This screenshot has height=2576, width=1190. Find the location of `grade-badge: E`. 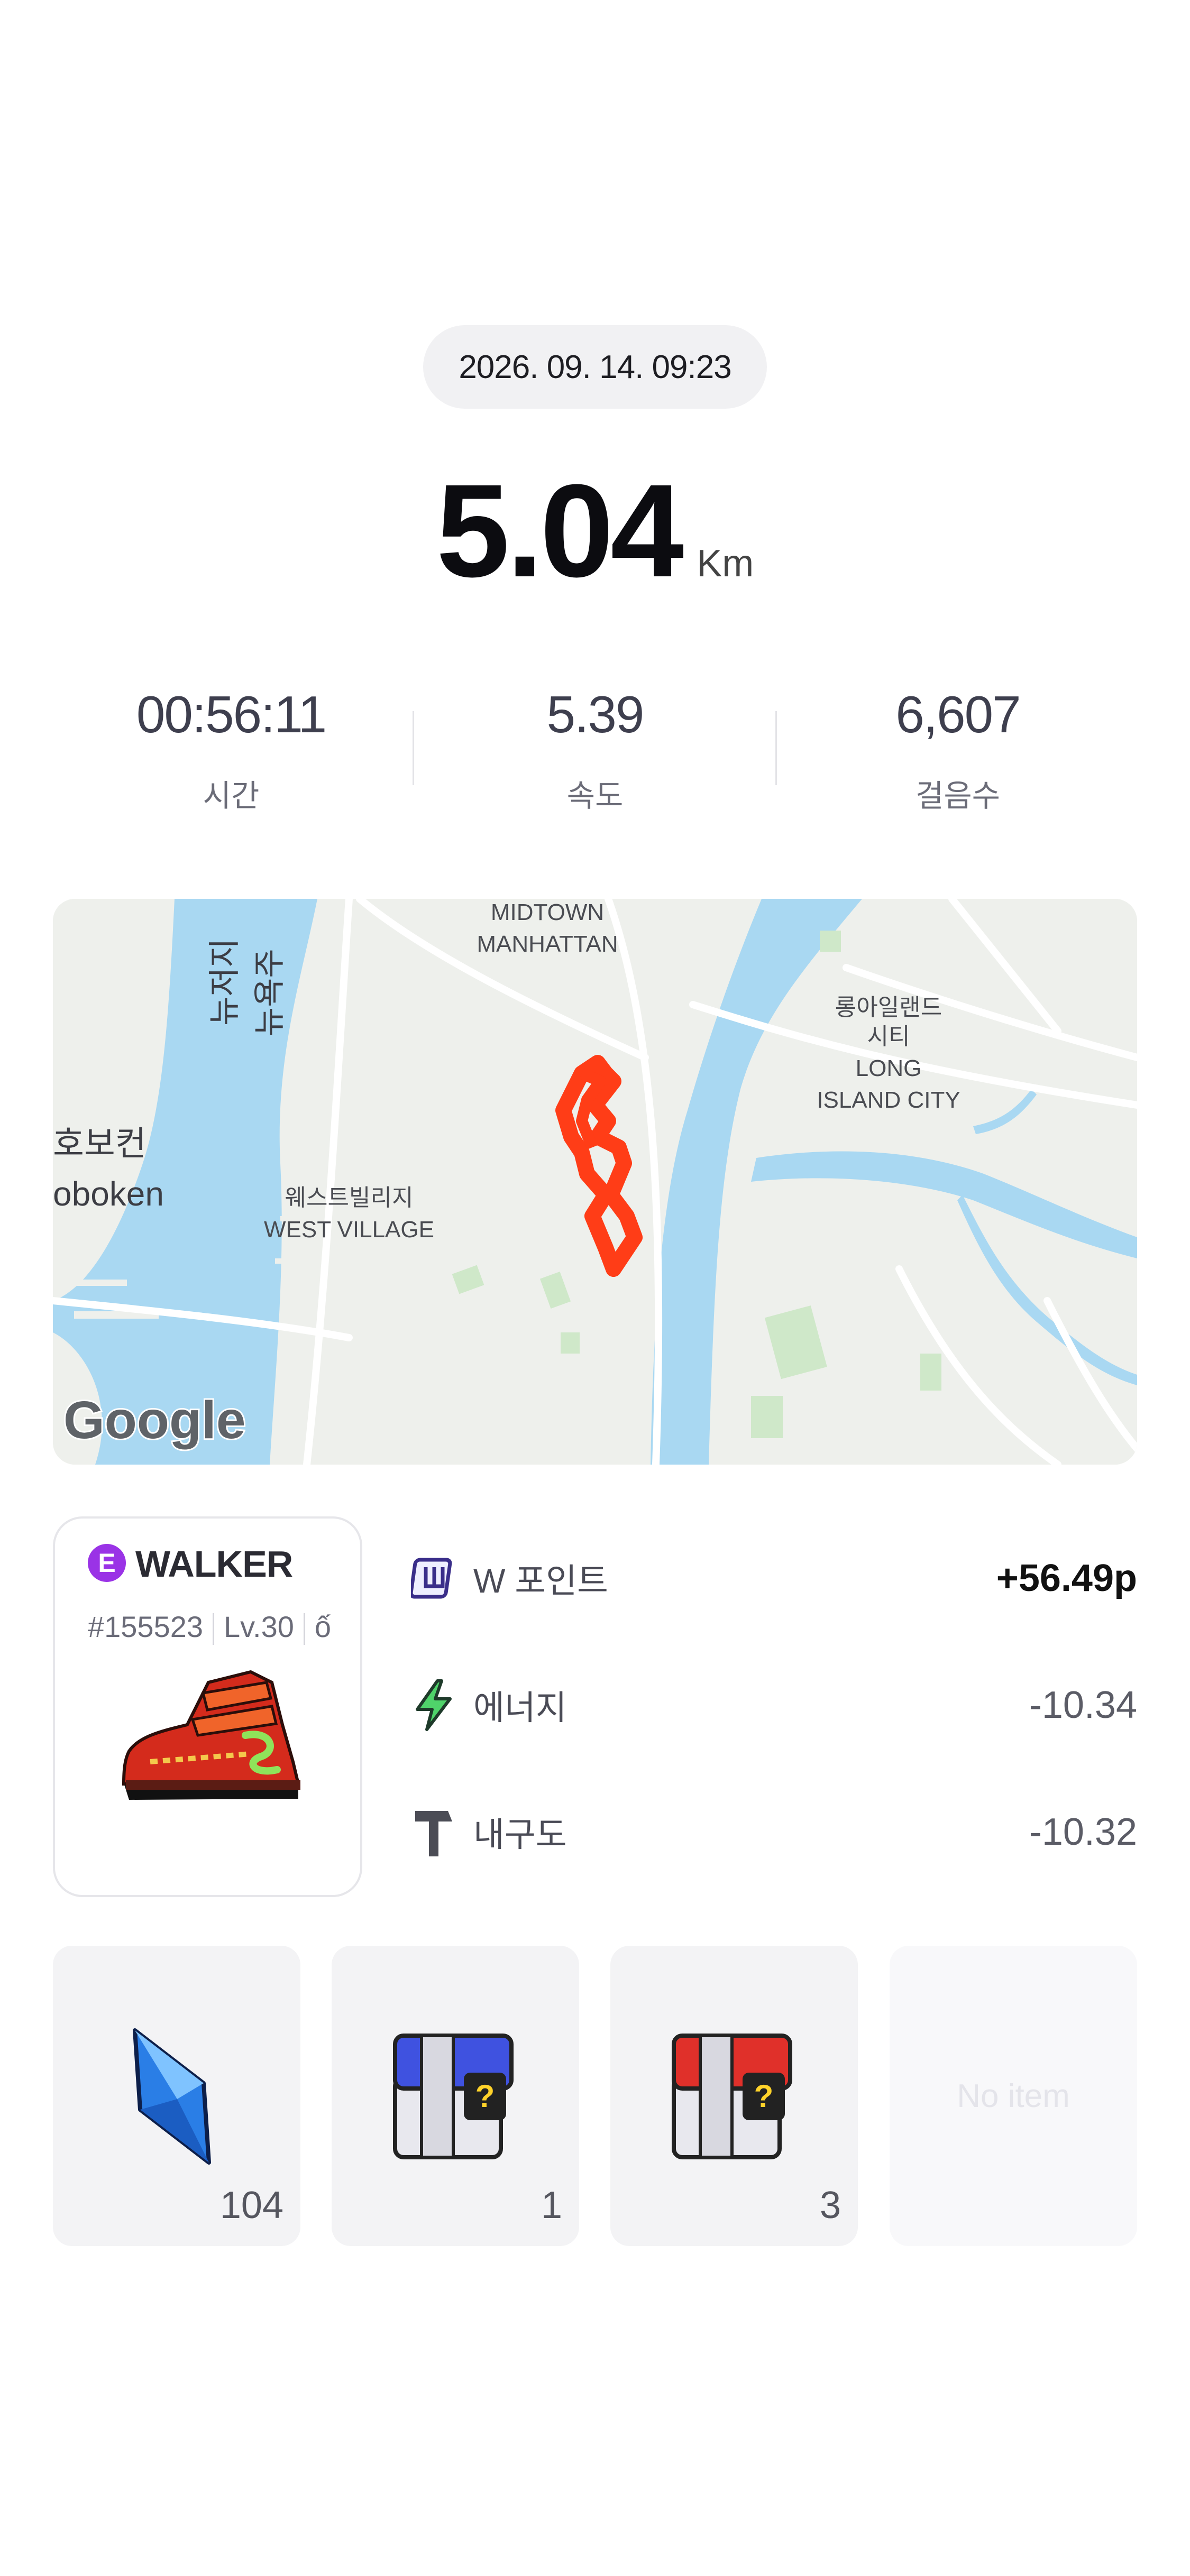

grade-badge: E is located at coordinates (107, 1563).